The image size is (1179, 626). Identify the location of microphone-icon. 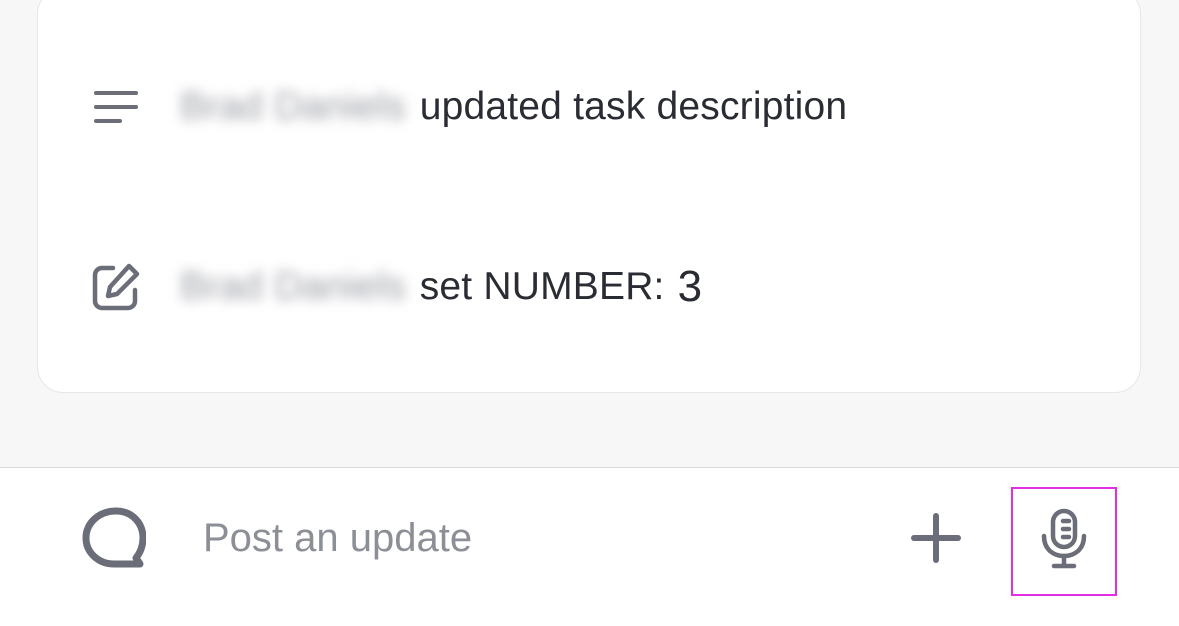
(1064, 541).